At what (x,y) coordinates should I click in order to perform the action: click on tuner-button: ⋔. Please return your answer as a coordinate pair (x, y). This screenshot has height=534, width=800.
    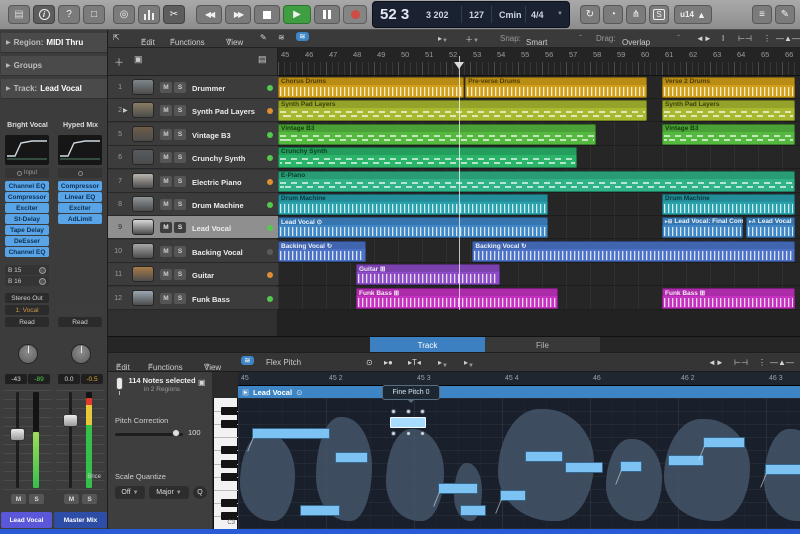
    Looking at the image, I should click on (636, 14).